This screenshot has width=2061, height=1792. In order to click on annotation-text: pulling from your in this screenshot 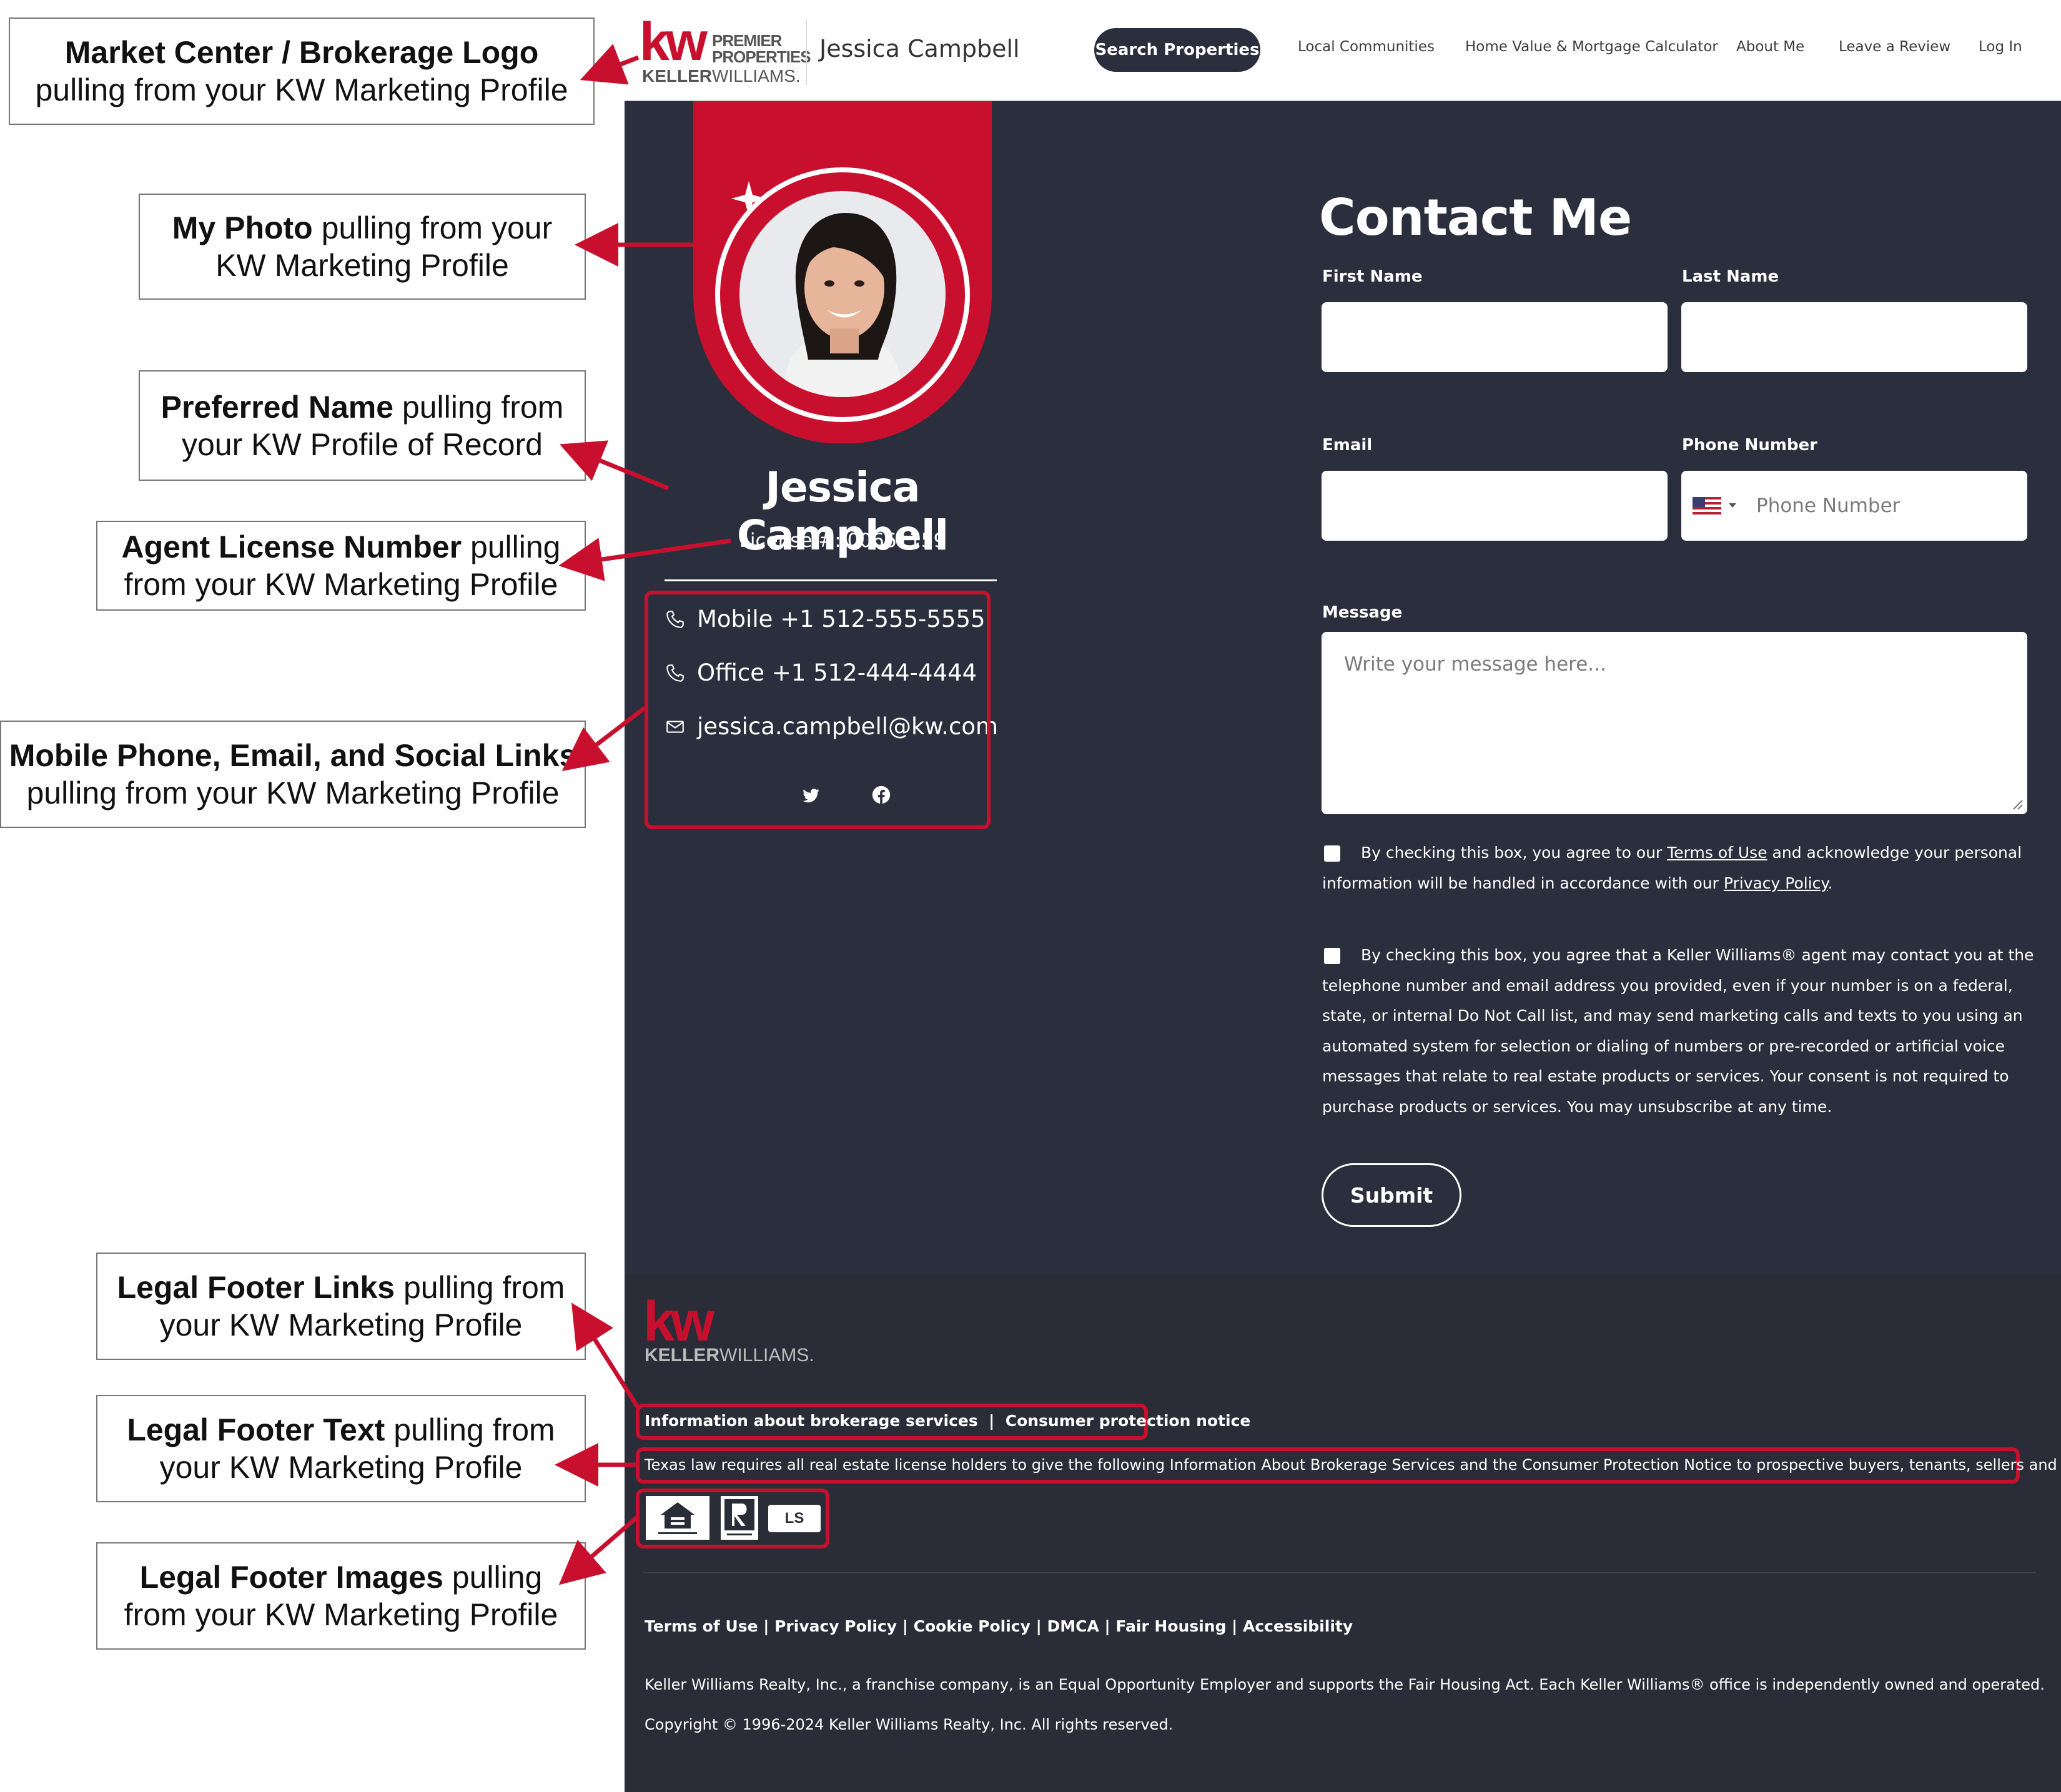, I will do `click(432, 227)`.